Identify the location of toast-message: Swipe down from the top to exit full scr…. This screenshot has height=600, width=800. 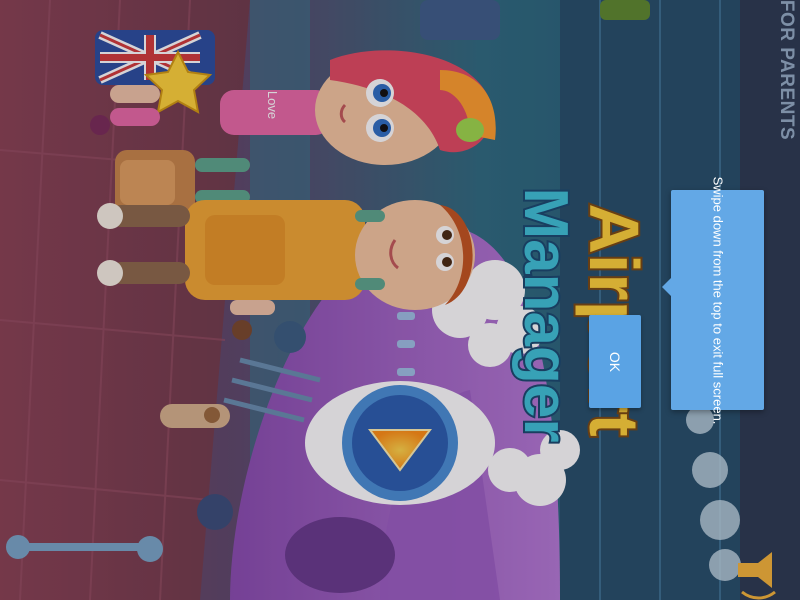
(718, 300).